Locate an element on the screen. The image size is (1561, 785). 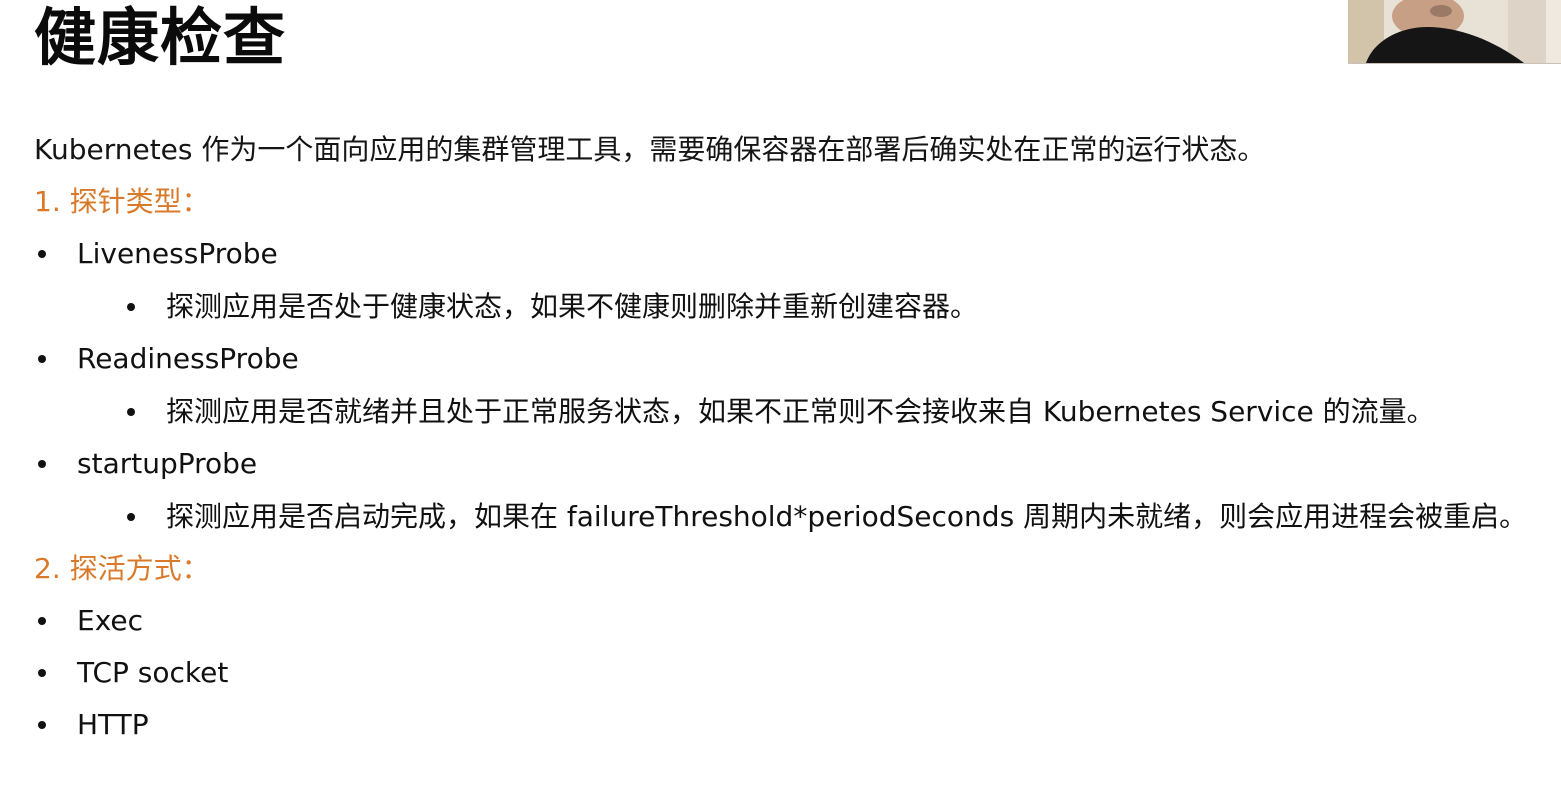
list-item-startupprobe: startupProbe is located at coordinates (147, 464).